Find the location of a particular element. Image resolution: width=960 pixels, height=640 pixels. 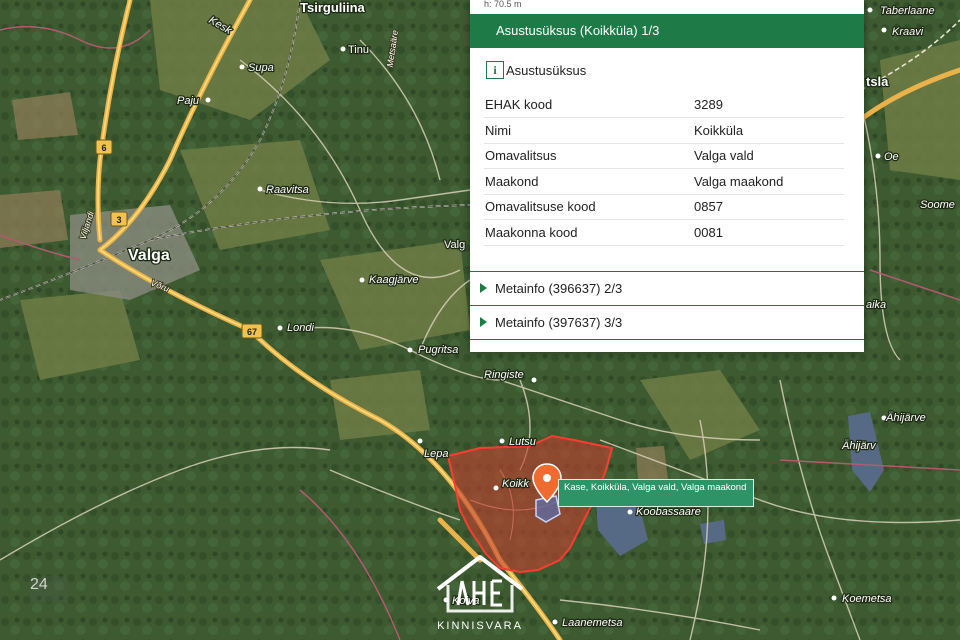

attr-value: 3289 is located at coordinates (766, 105).